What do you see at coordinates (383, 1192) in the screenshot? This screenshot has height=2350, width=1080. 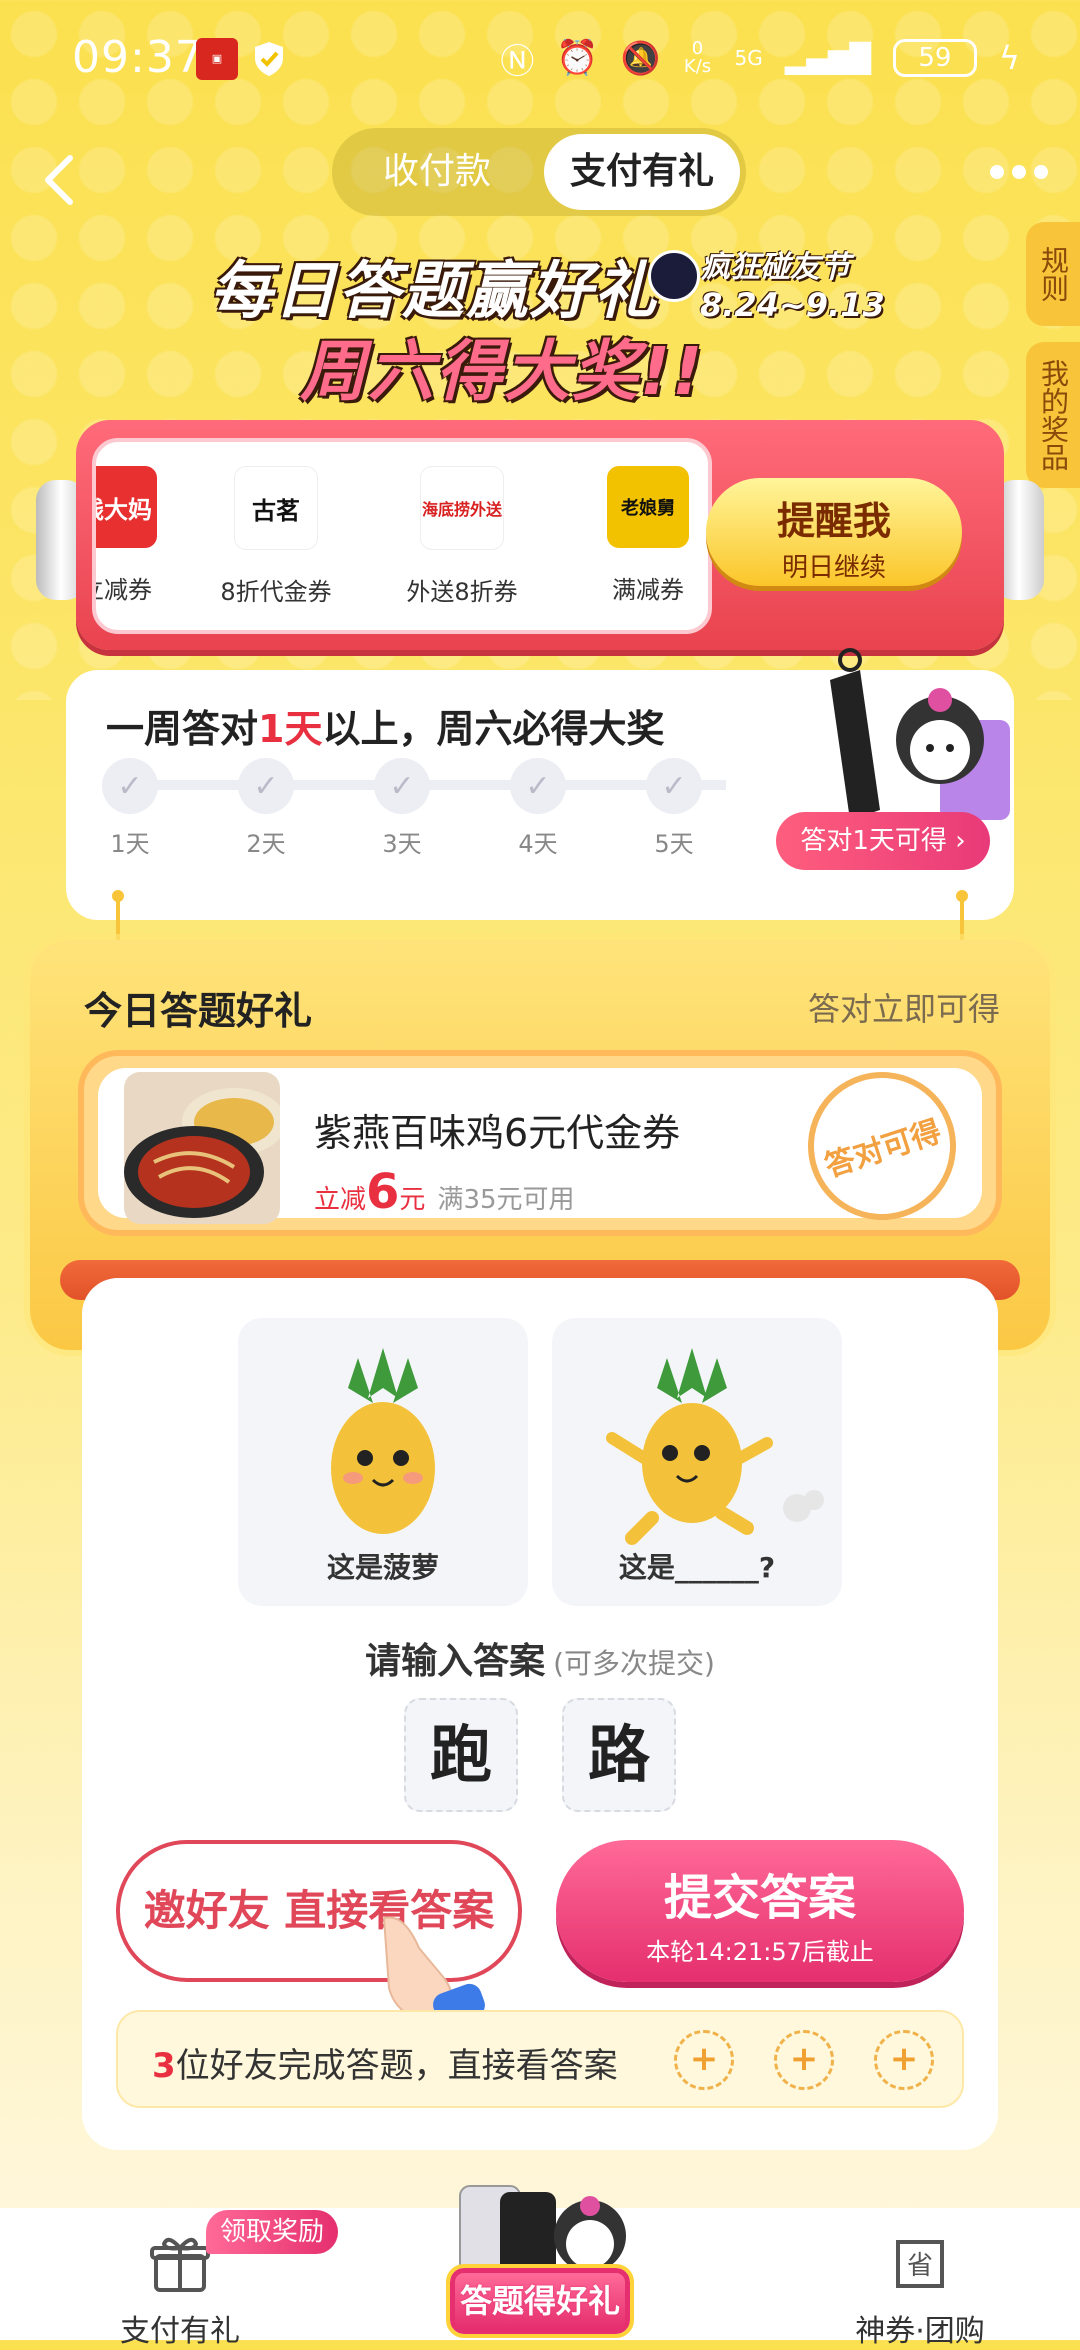 I see `price-value: 6` at bounding box center [383, 1192].